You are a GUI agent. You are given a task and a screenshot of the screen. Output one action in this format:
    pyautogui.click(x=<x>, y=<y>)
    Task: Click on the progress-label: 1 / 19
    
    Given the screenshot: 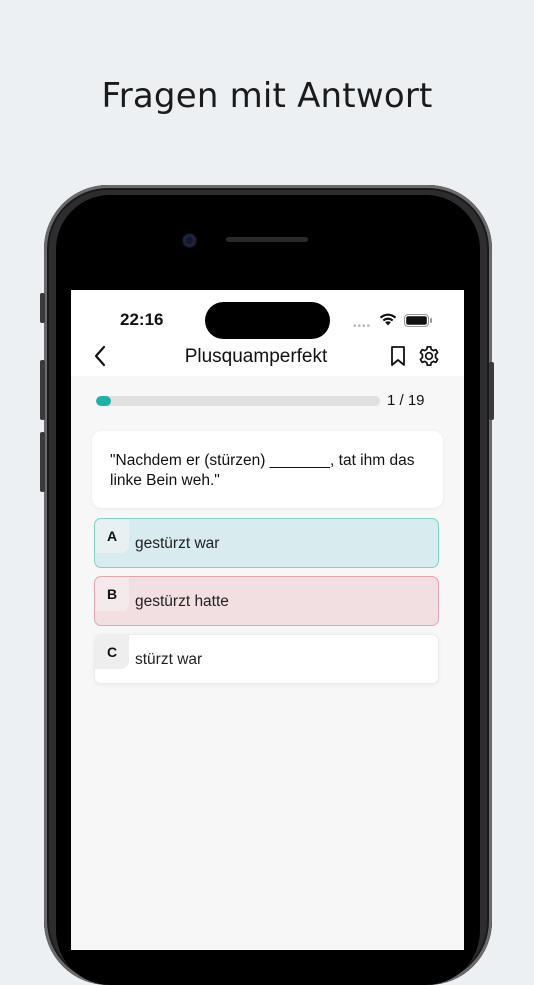 What is the action you would take?
    pyautogui.click(x=406, y=400)
    